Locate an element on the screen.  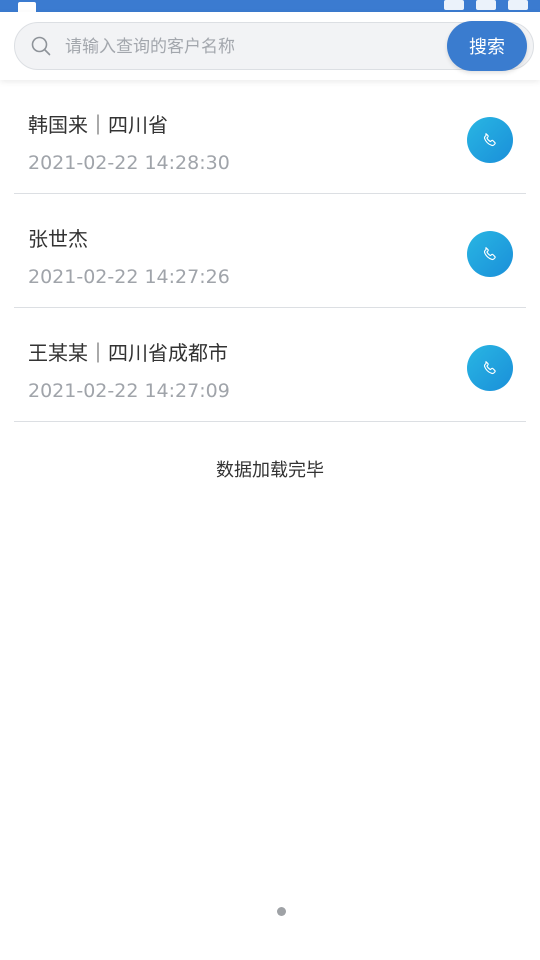
customer-name: 张世杰 is located at coordinates (58, 239).